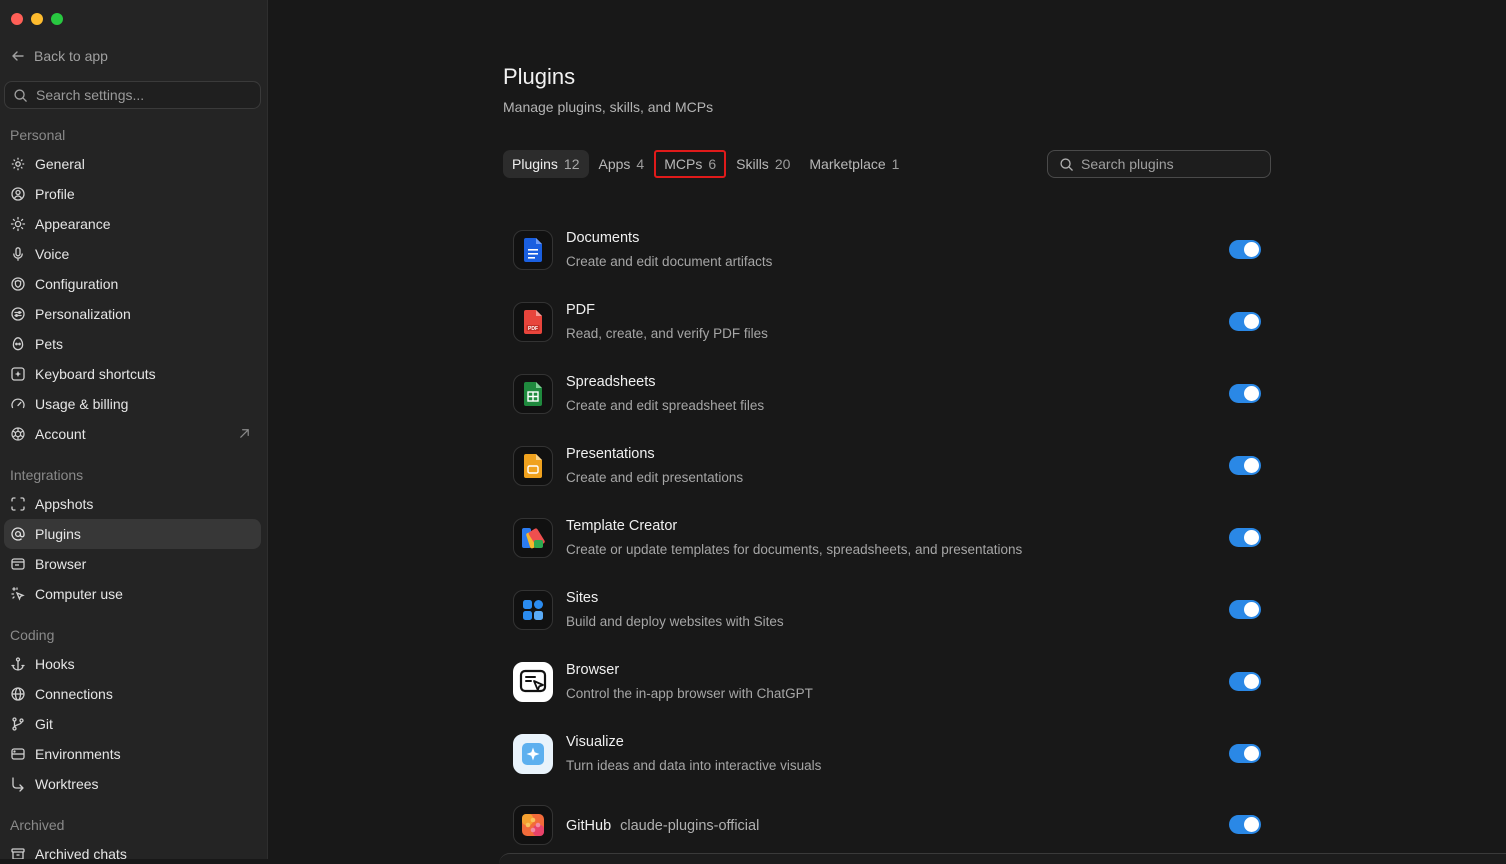 The image size is (1506, 864). Describe the element at coordinates (589, 826) in the screenshot. I see `plugin-name-text: GitHub` at that location.